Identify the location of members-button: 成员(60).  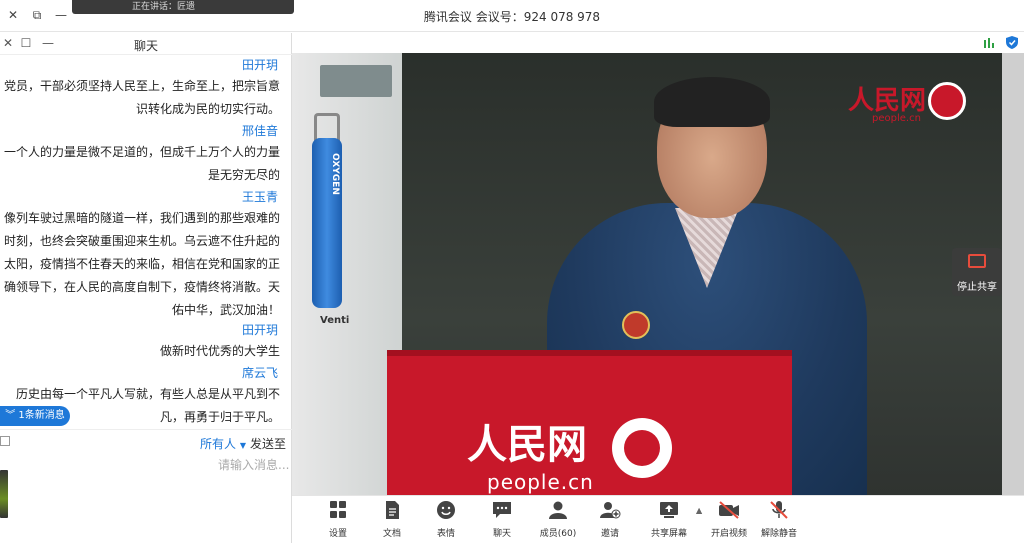
(558, 520).